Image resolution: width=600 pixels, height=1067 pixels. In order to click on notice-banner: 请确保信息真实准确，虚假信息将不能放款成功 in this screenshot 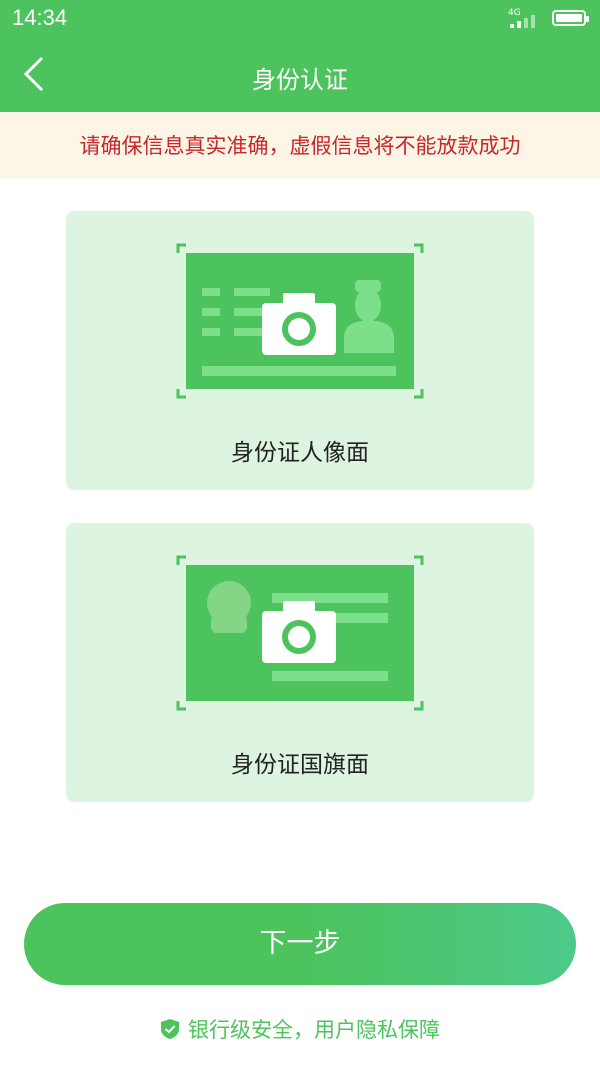, I will do `click(300, 145)`.